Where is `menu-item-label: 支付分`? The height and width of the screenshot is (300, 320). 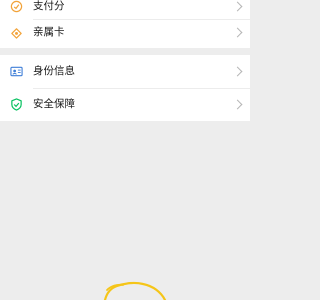
menu-item-label: 支付分 is located at coordinates (49, 6).